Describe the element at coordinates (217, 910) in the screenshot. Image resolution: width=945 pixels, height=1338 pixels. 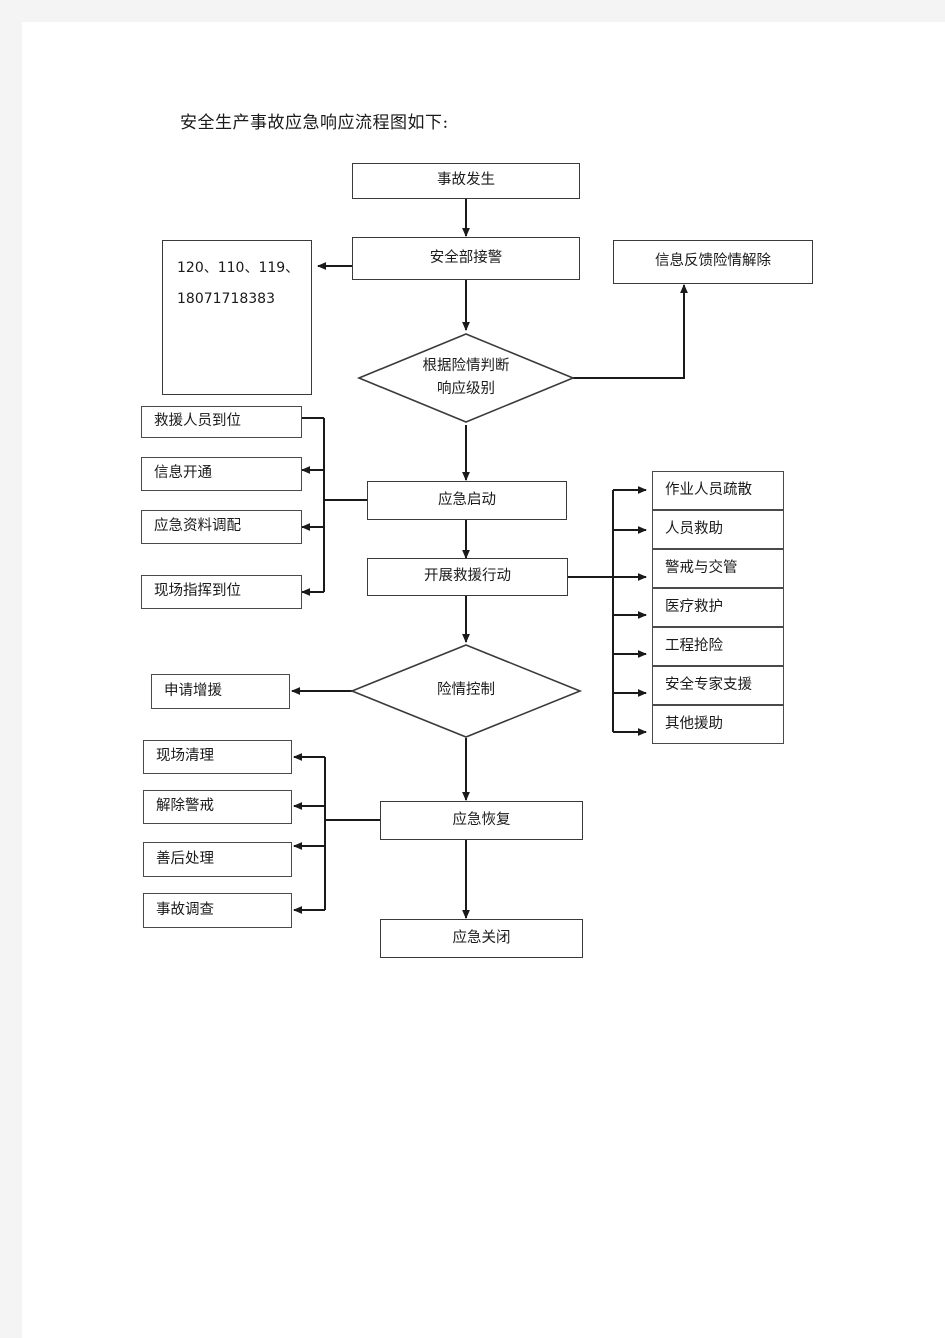
I see `recovery-group-item-3: 事故调查` at that location.